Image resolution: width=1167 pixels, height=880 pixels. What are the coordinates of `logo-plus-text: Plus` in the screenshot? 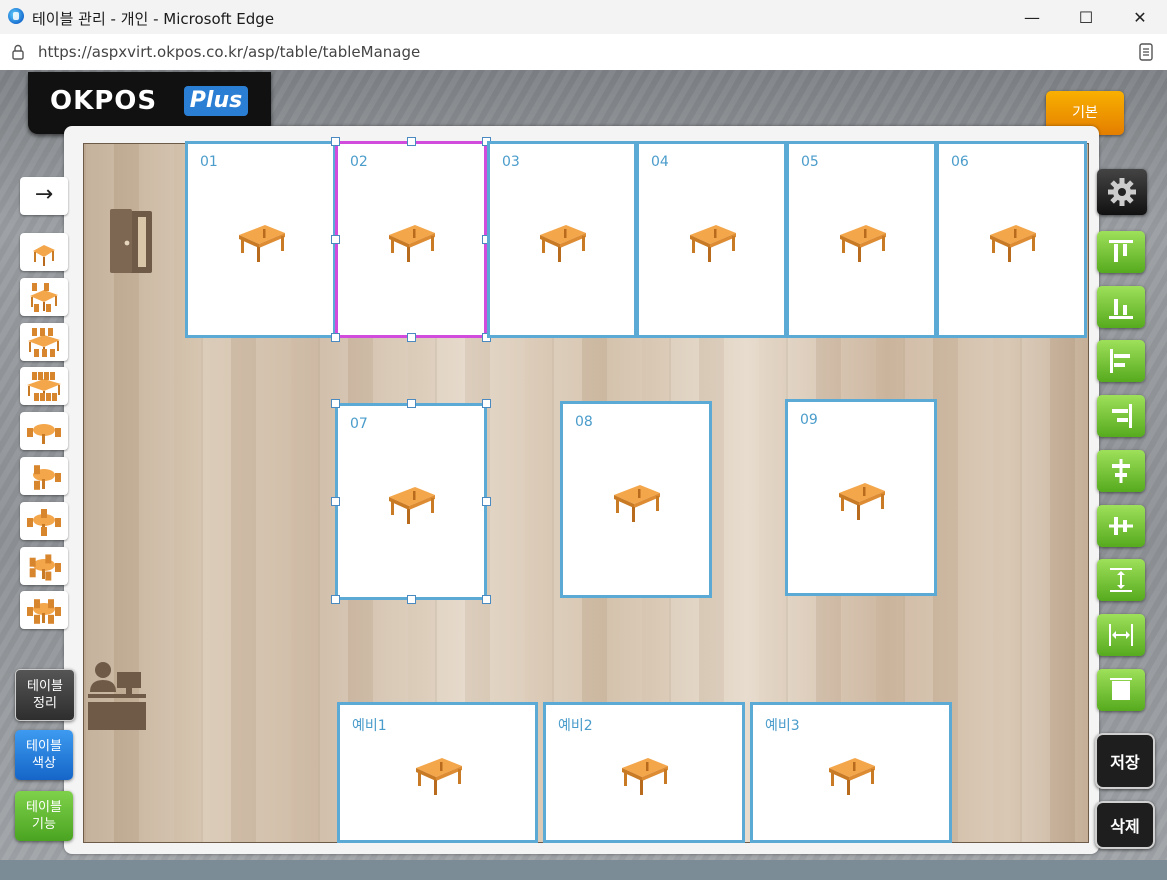 It's located at (216, 101).